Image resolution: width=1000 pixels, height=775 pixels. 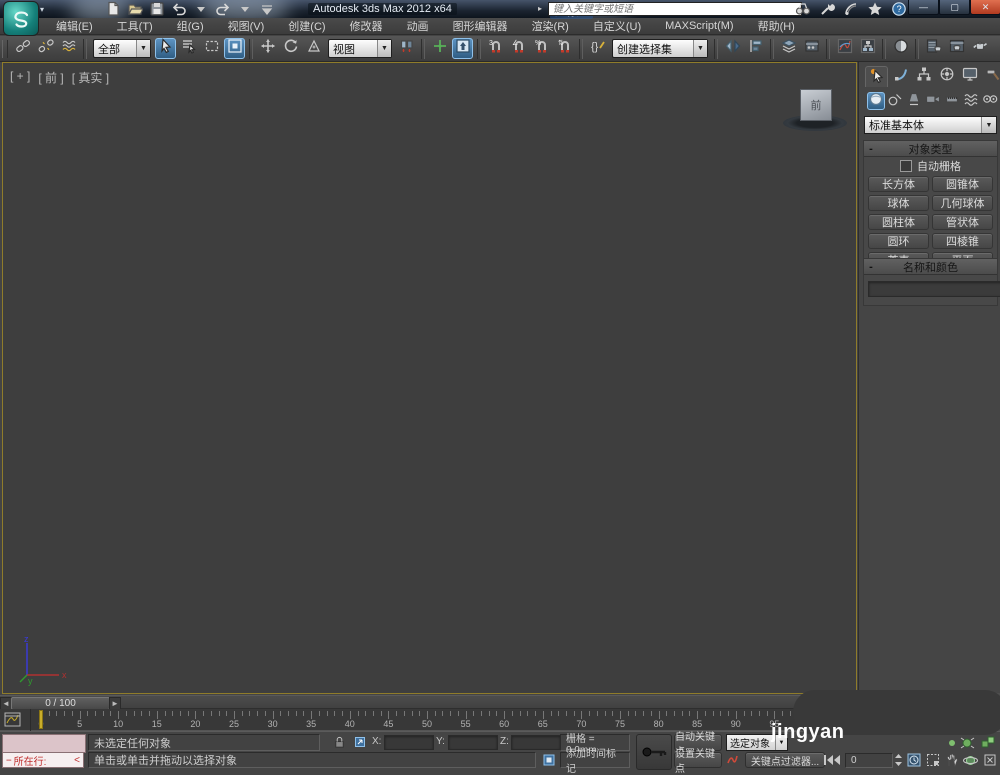 I want to click on add-time-tag: 添加时间标记, so click(x=595, y=760).